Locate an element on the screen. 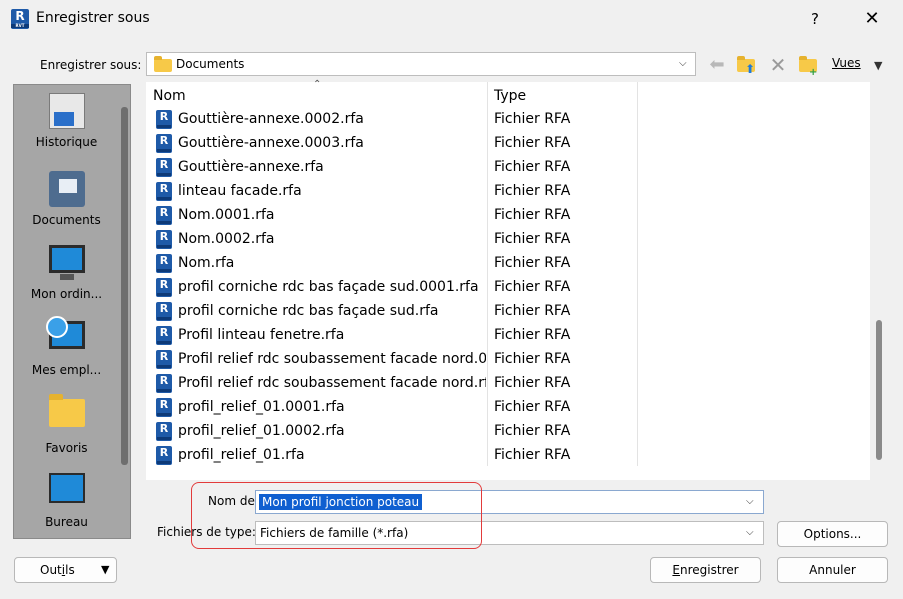 This screenshot has width=903, height=599. file-name: profil_relief_01.0002.rfa is located at coordinates (261, 431).